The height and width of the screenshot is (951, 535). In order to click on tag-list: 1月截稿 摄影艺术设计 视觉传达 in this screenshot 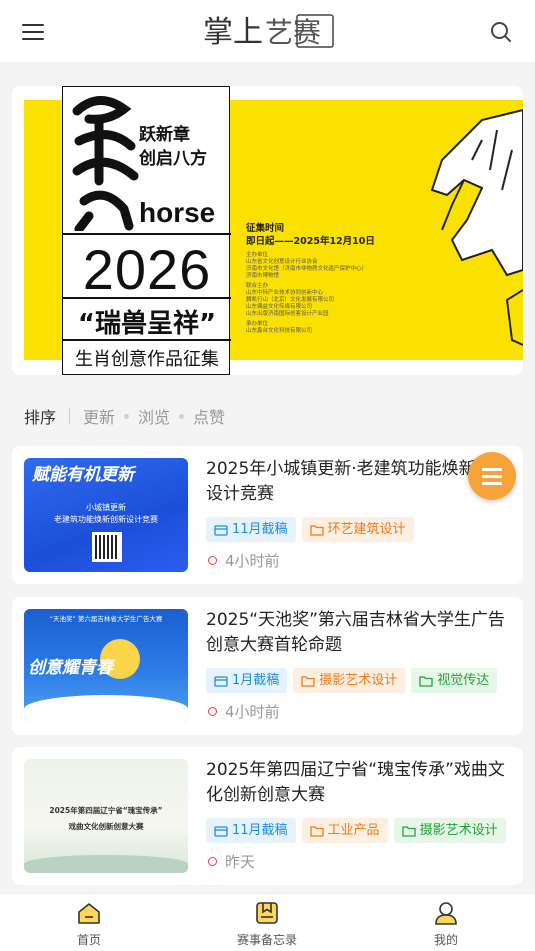, I will do `click(352, 680)`.